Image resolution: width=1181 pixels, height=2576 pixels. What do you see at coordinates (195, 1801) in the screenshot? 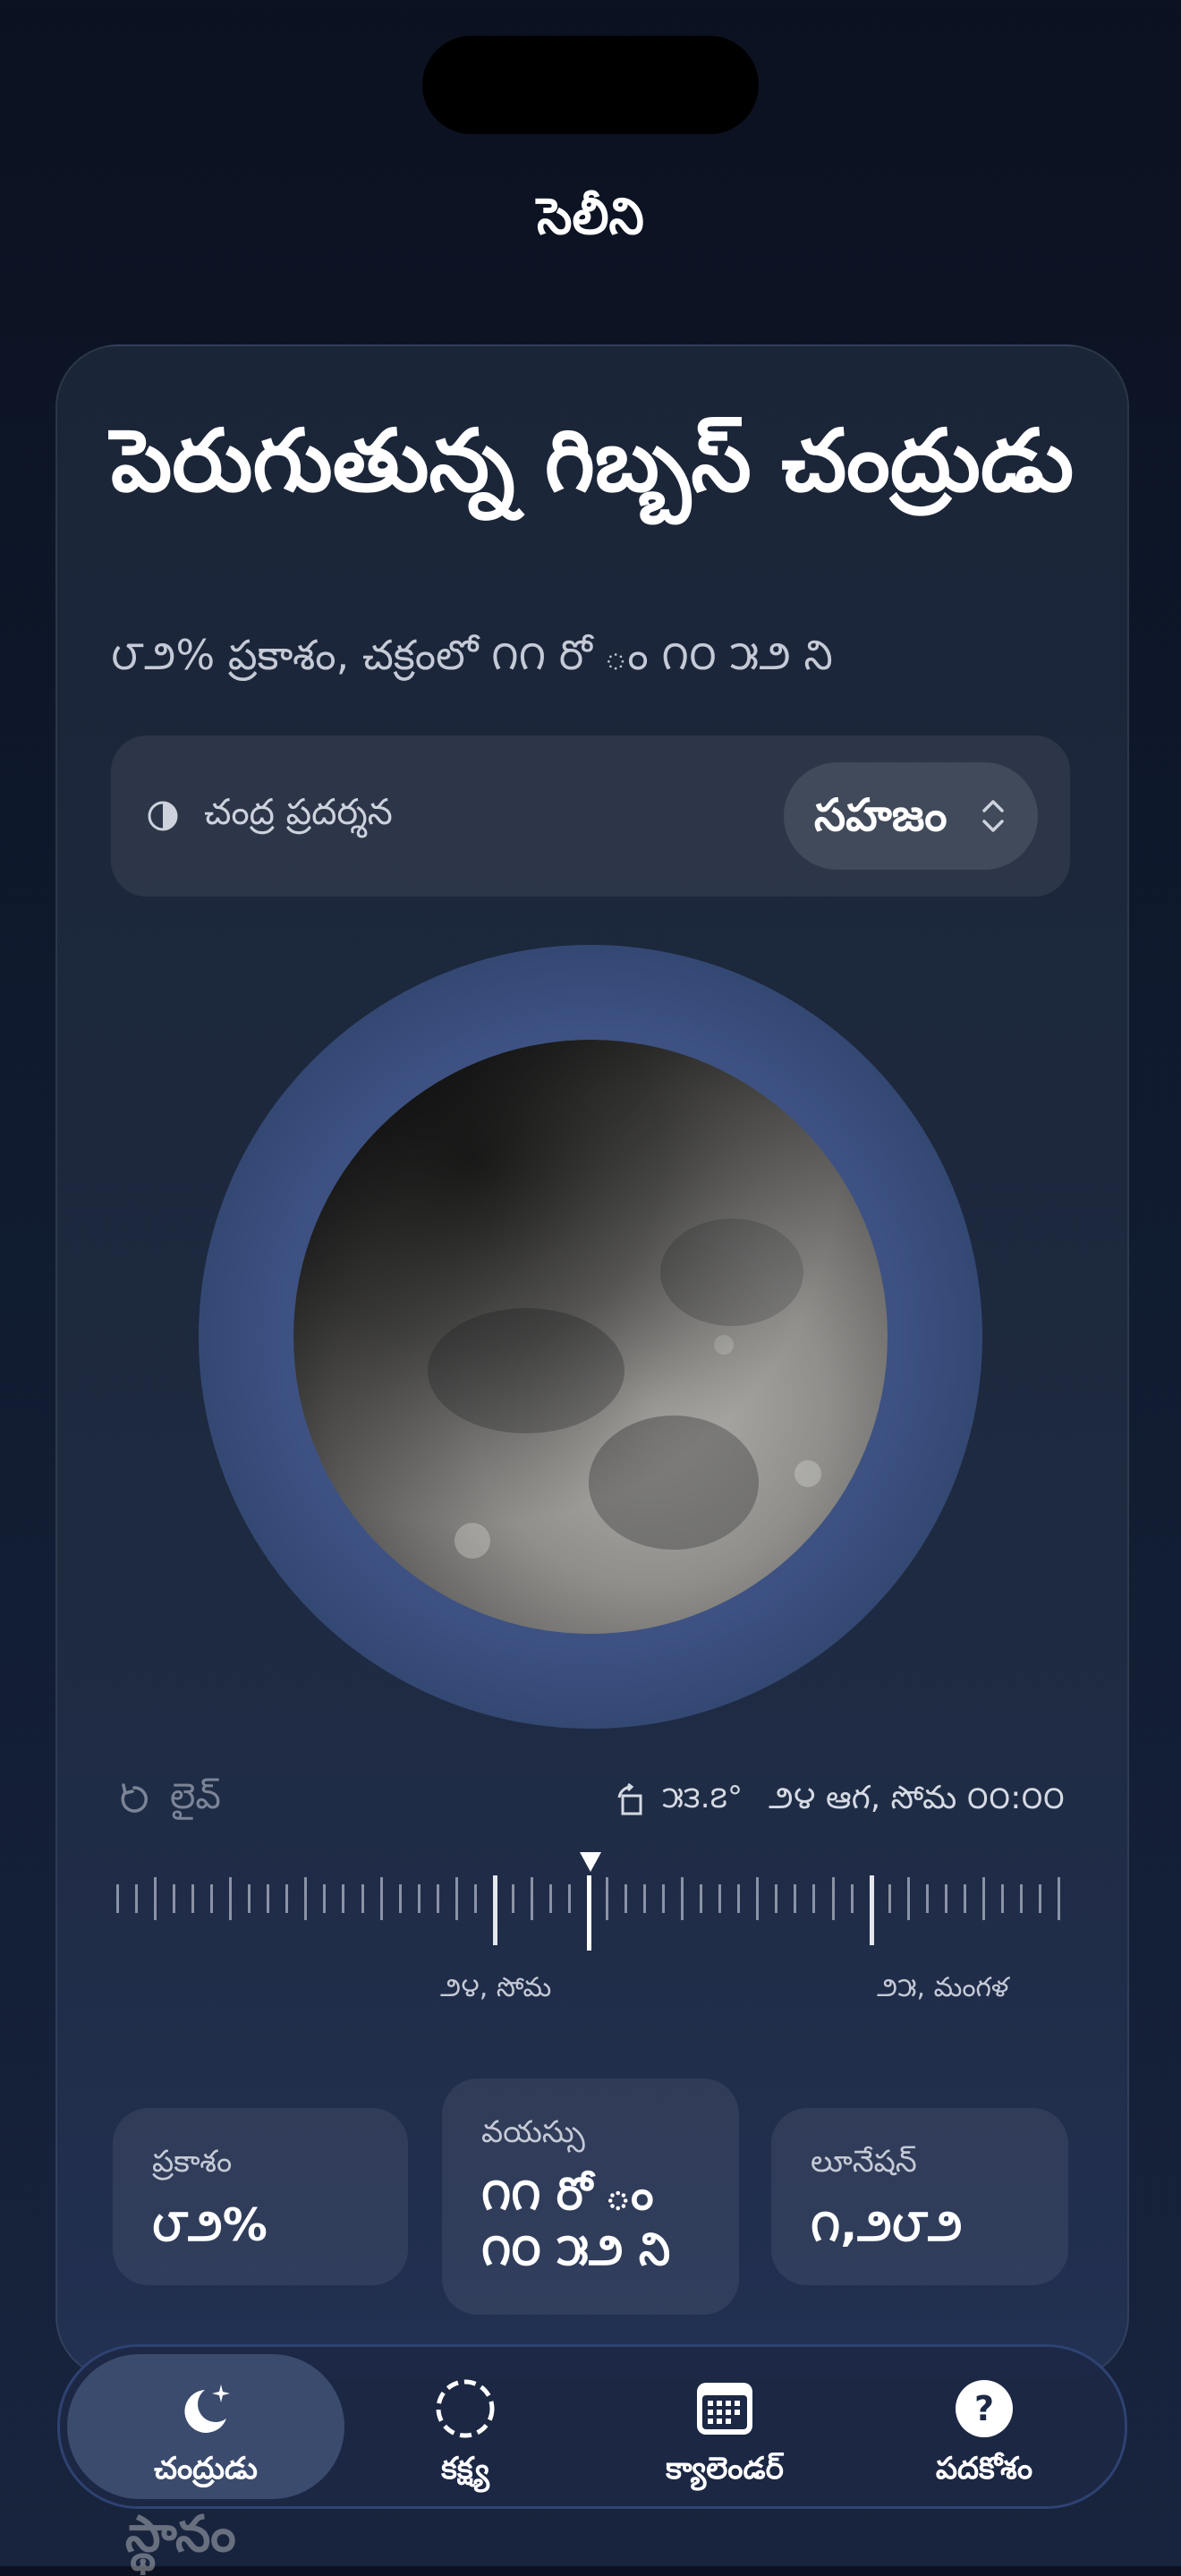
I see `live-button: లైవ్` at bounding box center [195, 1801].